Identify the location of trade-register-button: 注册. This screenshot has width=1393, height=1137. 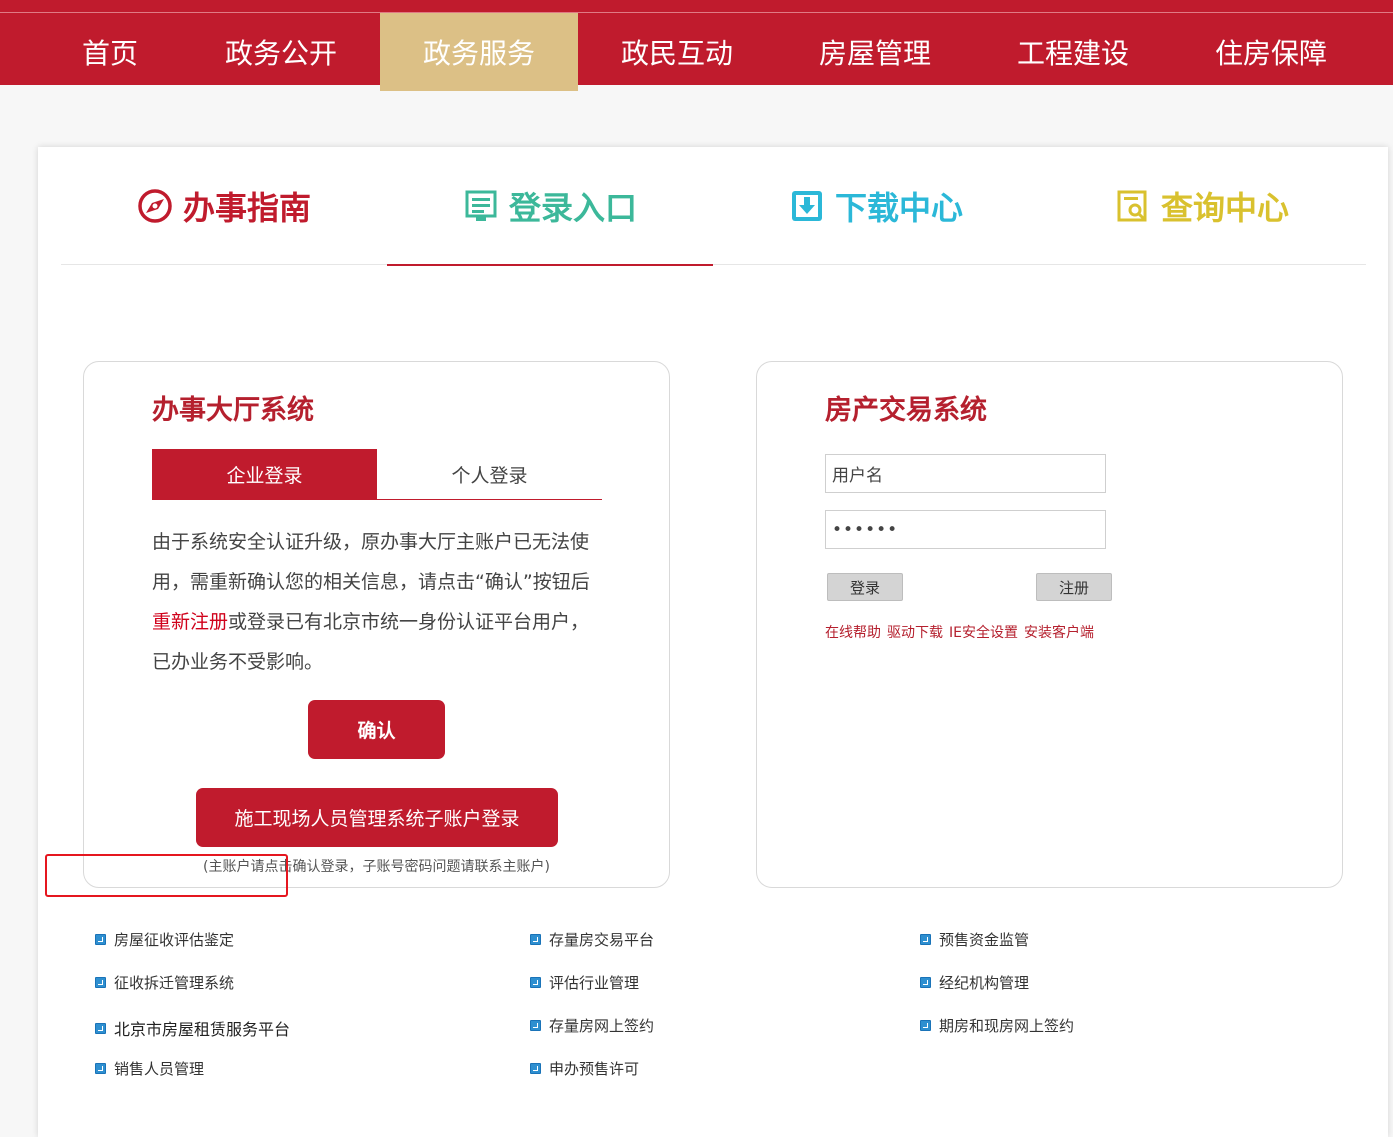
(1074, 587).